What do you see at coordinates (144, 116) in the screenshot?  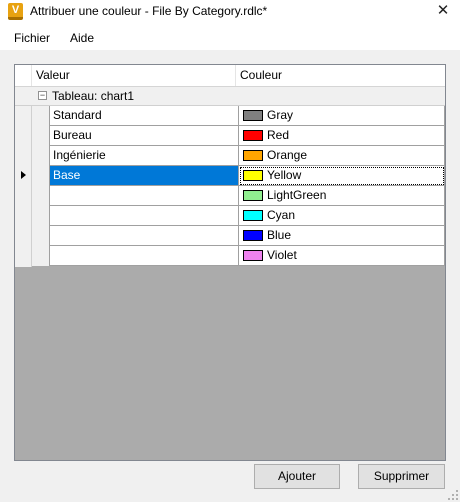 I see `value-cell: Standard` at bounding box center [144, 116].